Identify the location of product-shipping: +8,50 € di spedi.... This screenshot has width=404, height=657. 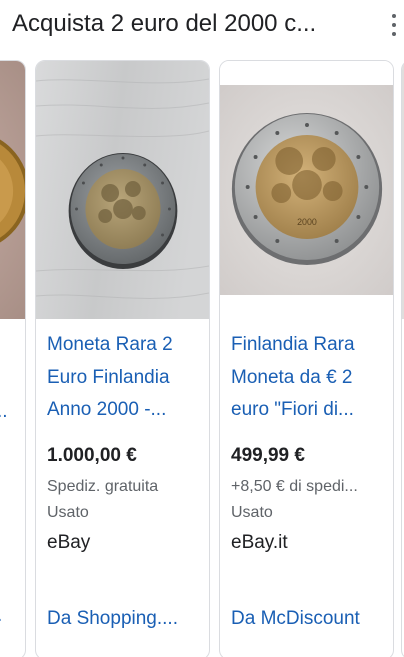
(294, 486).